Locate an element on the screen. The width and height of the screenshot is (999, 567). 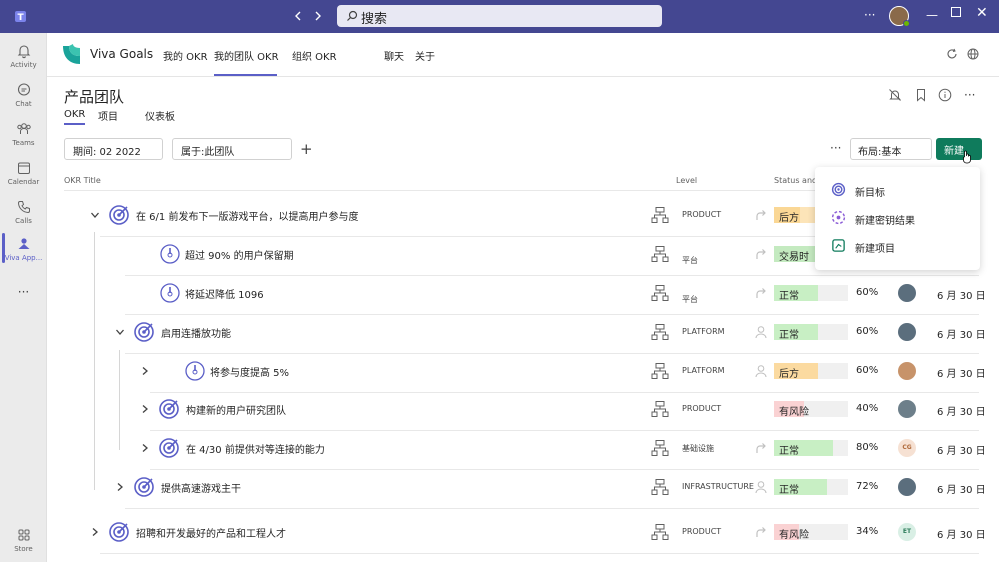
okr-title: 在 6/1 前发布下一版游戏平台，以提高用户参与度 is located at coordinates (247, 215).